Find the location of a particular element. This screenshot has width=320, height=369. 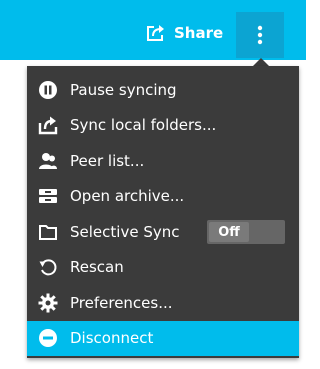

rescan-icon is located at coordinates (48, 267).